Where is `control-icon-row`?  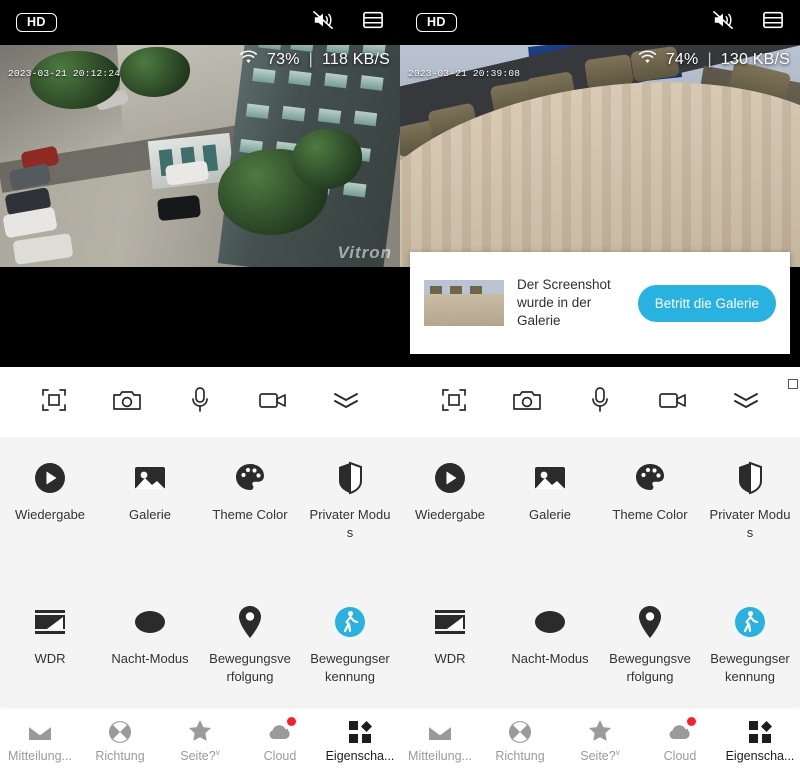
control-icon-row is located at coordinates (400, 402).